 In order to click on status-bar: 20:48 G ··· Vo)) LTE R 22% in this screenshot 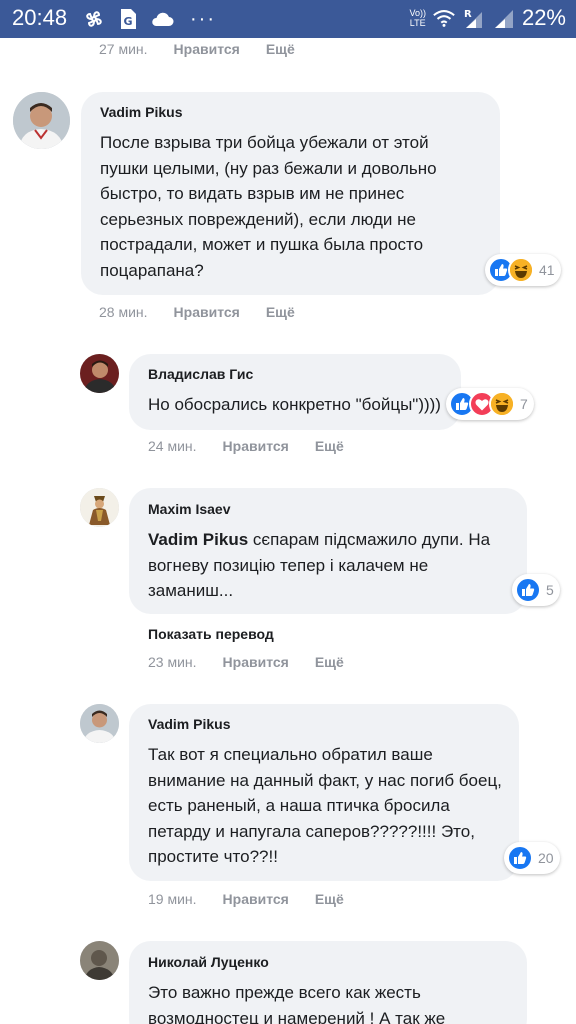, I will do `click(288, 19)`.